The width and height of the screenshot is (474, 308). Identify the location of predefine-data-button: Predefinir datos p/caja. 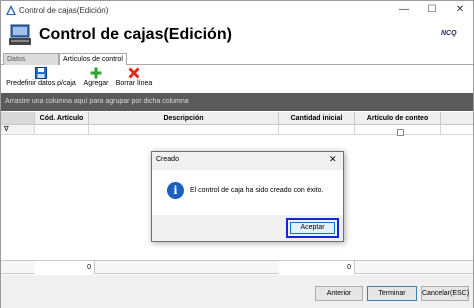
(41, 79).